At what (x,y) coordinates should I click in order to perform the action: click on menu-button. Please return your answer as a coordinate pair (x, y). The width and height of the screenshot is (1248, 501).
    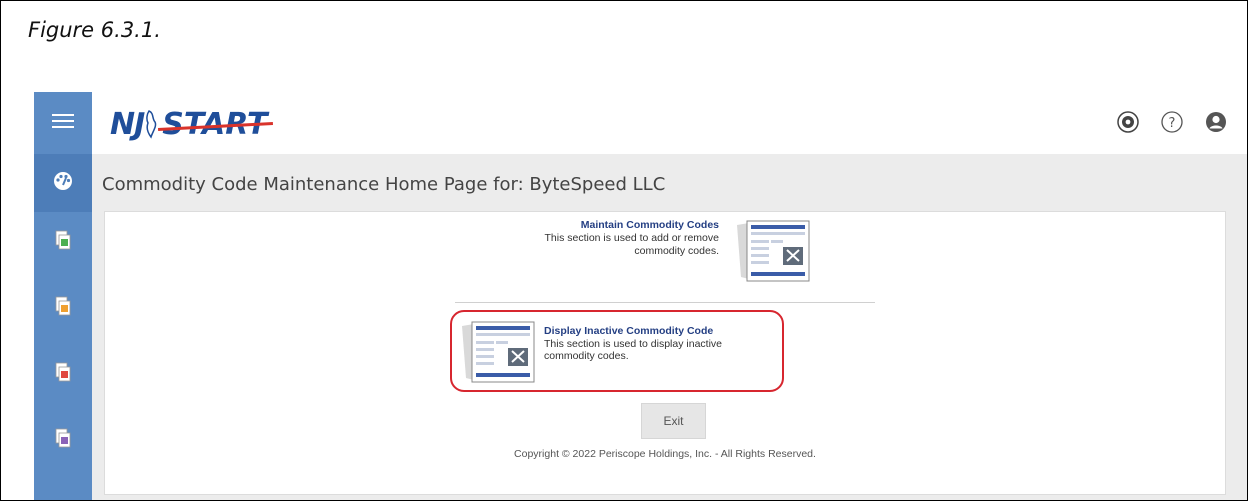
    Looking at the image, I should click on (63, 123).